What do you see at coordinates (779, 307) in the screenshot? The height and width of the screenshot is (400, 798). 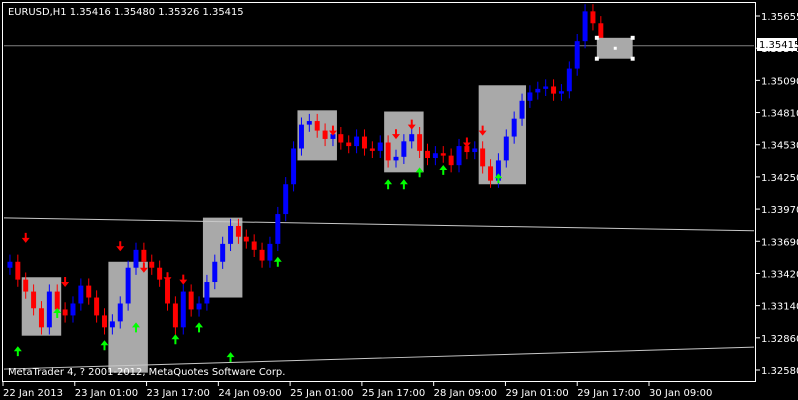 I see `price-tick-label: 1.33140` at bounding box center [779, 307].